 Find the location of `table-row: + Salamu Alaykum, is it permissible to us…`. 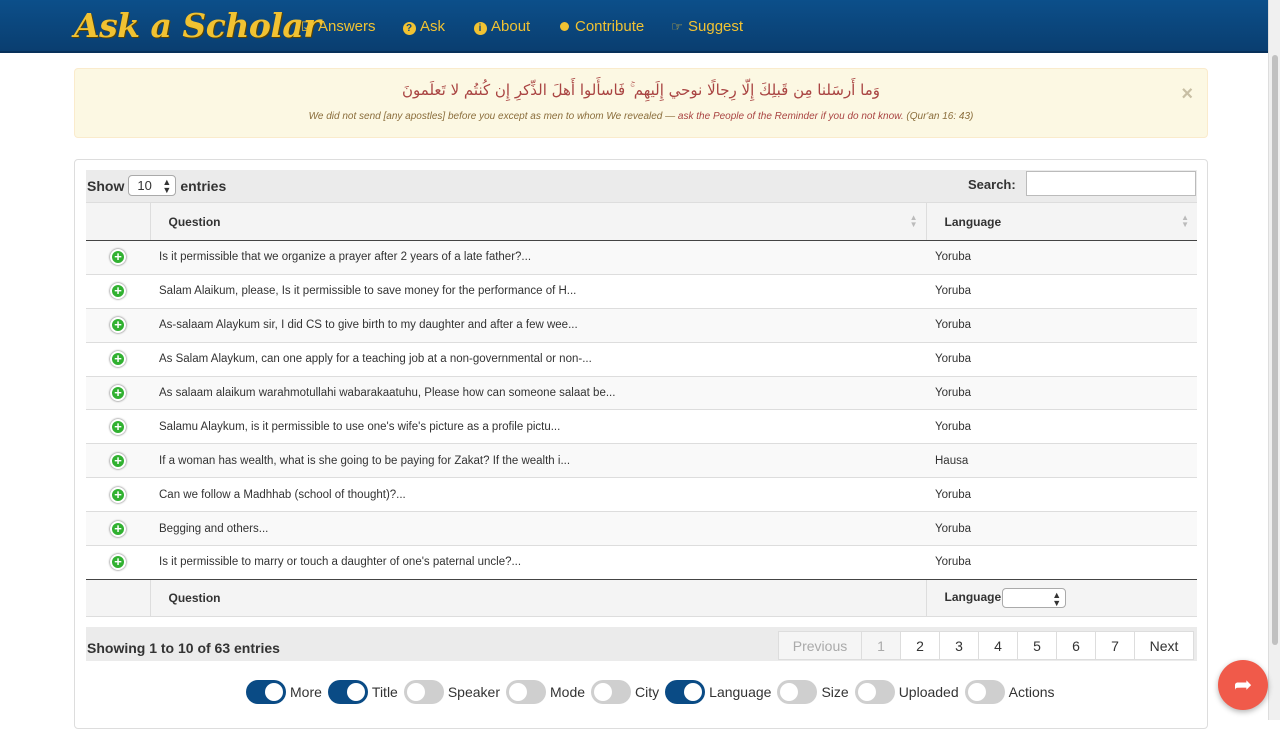

table-row: + Salamu Alaykum, is it permissible to us… is located at coordinates (641, 426).